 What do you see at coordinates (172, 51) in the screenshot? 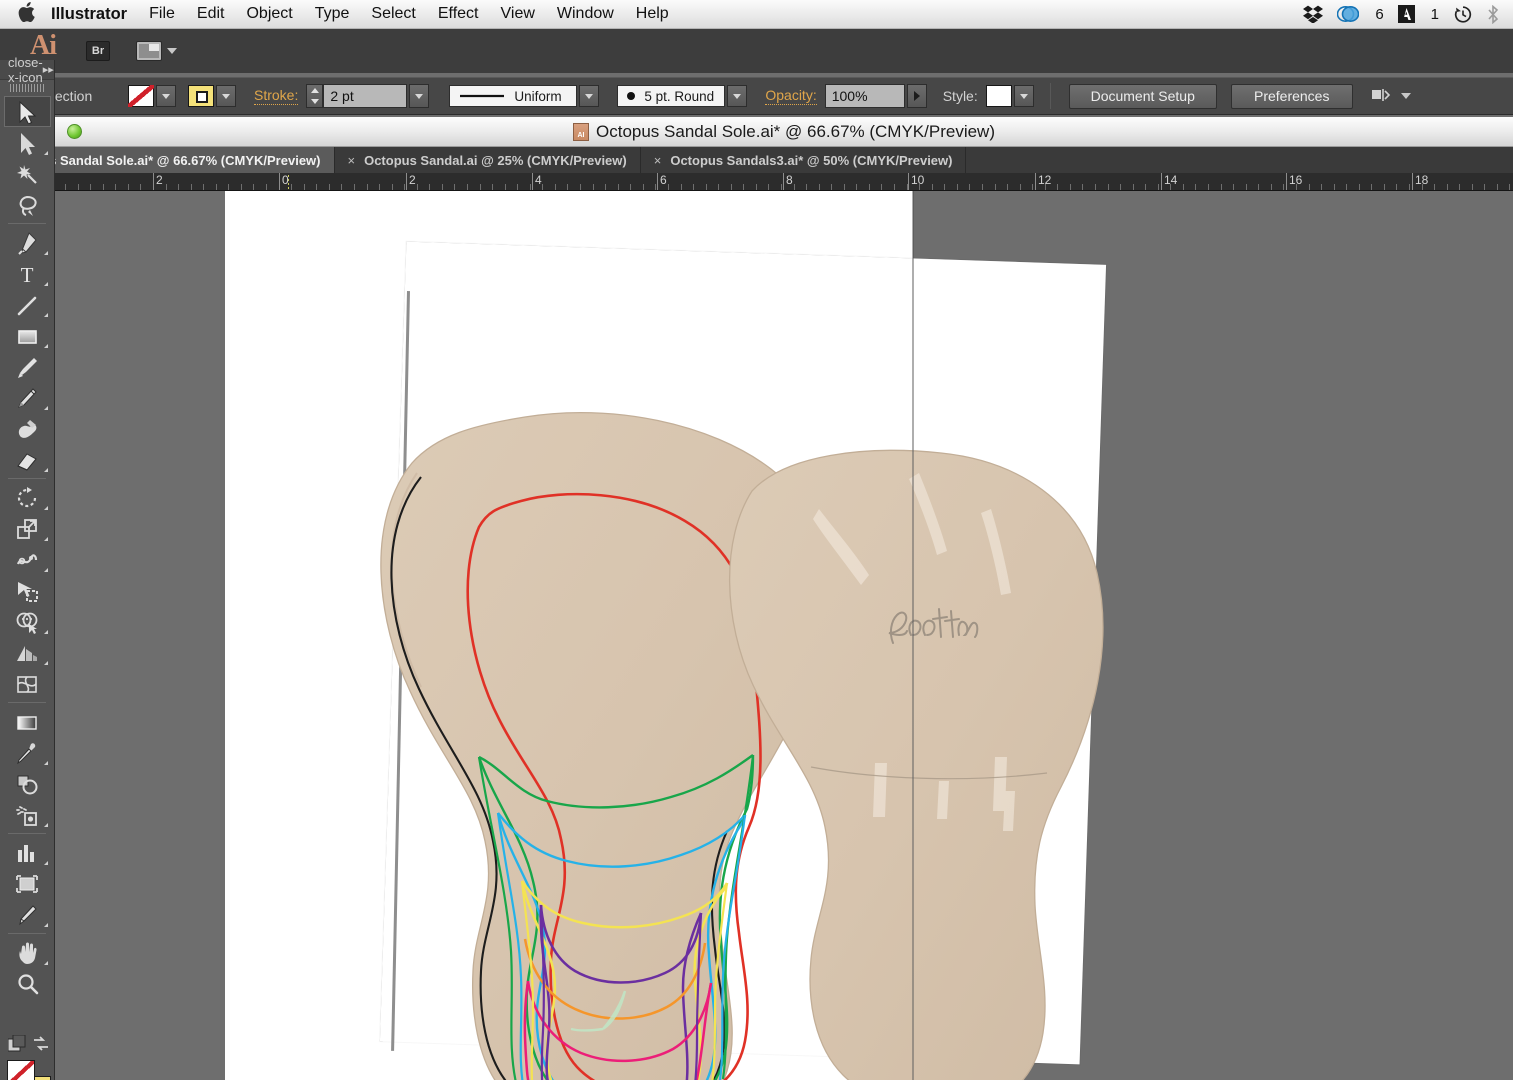
I see `chevron-down-icon` at bounding box center [172, 51].